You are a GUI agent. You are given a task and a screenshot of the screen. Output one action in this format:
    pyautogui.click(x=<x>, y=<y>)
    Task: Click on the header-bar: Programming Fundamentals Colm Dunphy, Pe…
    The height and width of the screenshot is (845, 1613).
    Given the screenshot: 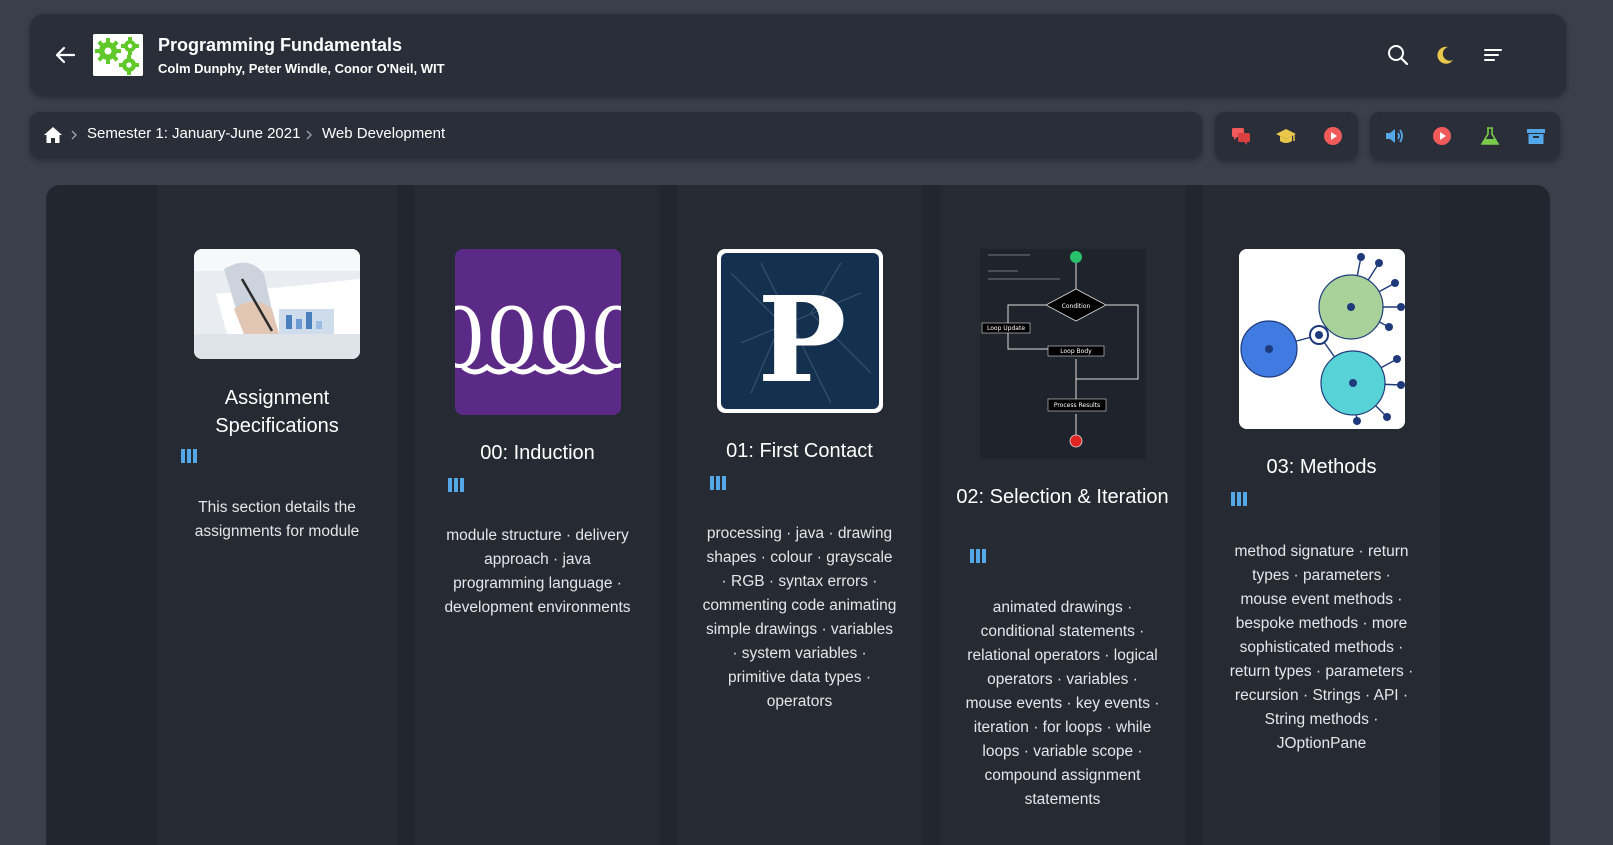 What is the action you would take?
    pyautogui.click(x=798, y=55)
    